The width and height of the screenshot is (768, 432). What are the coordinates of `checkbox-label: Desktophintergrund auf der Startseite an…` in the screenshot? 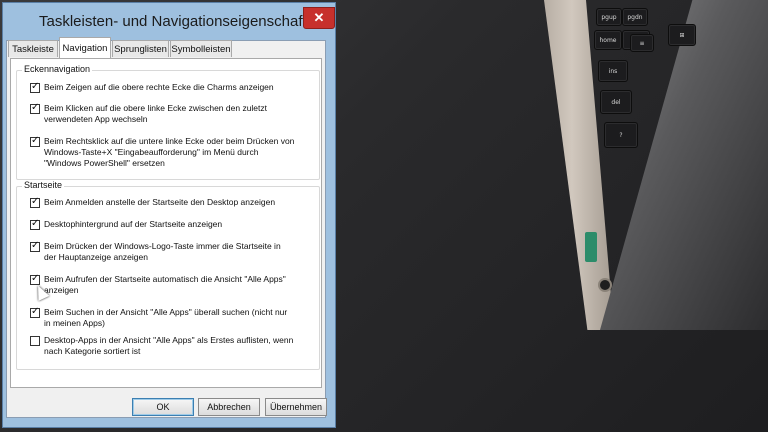 It's located at (133, 224).